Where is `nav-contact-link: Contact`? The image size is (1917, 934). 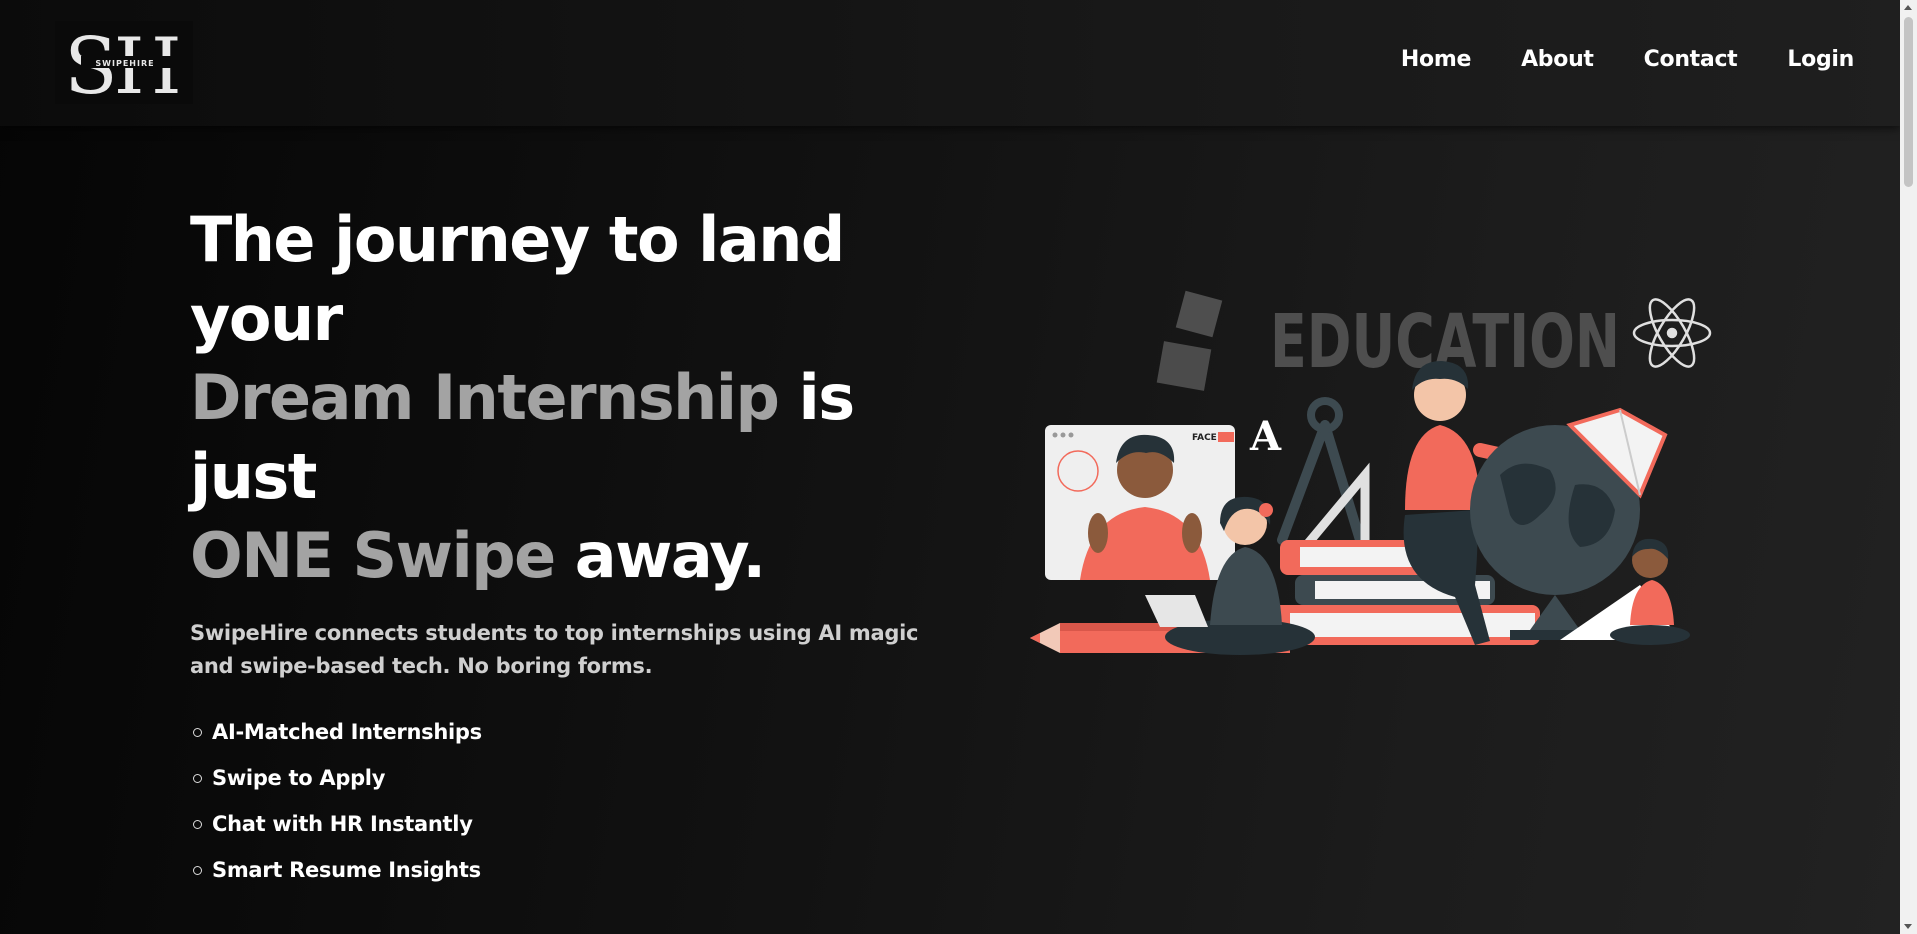
nav-contact-link: Contact is located at coordinates (1691, 59).